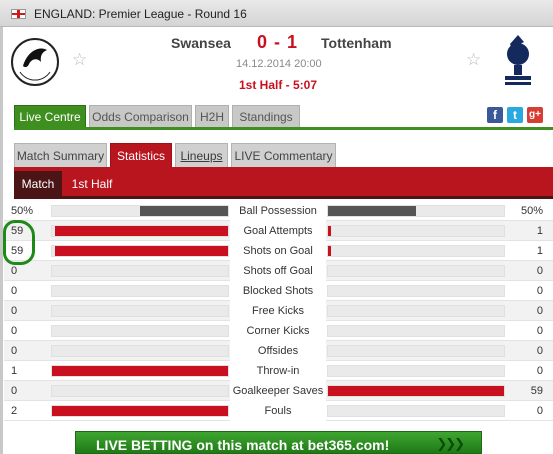 The image size is (553, 454). Describe the element at coordinates (283, 197) in the screenshot. I see `period-tabs-underline` at that location.